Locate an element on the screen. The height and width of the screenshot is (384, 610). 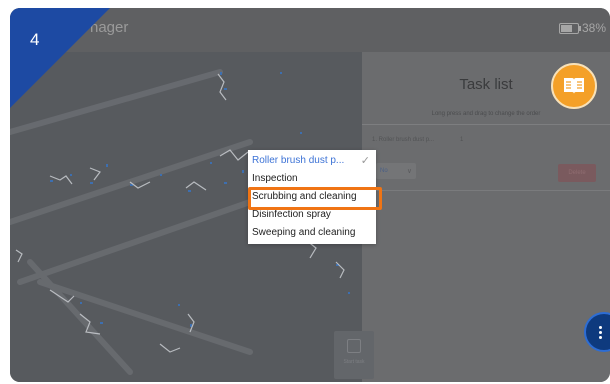
dropdown-option-inspection: Inspection is located at coordinates (312, 179).